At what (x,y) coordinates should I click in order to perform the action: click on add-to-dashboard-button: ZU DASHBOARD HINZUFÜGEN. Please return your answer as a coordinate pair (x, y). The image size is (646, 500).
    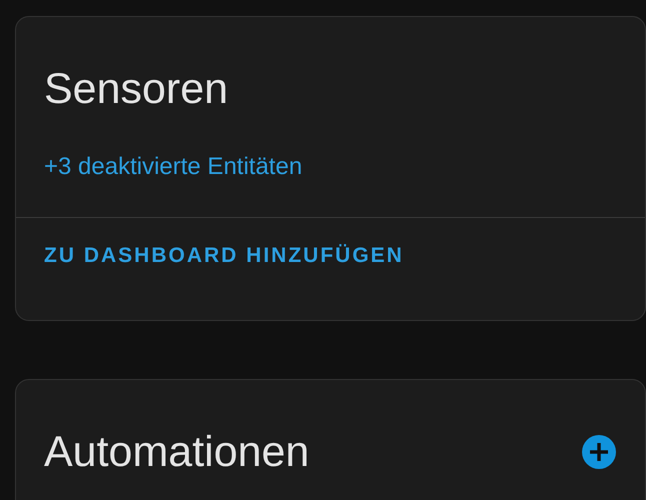
    Looking at the image, I should click on (224, 256).